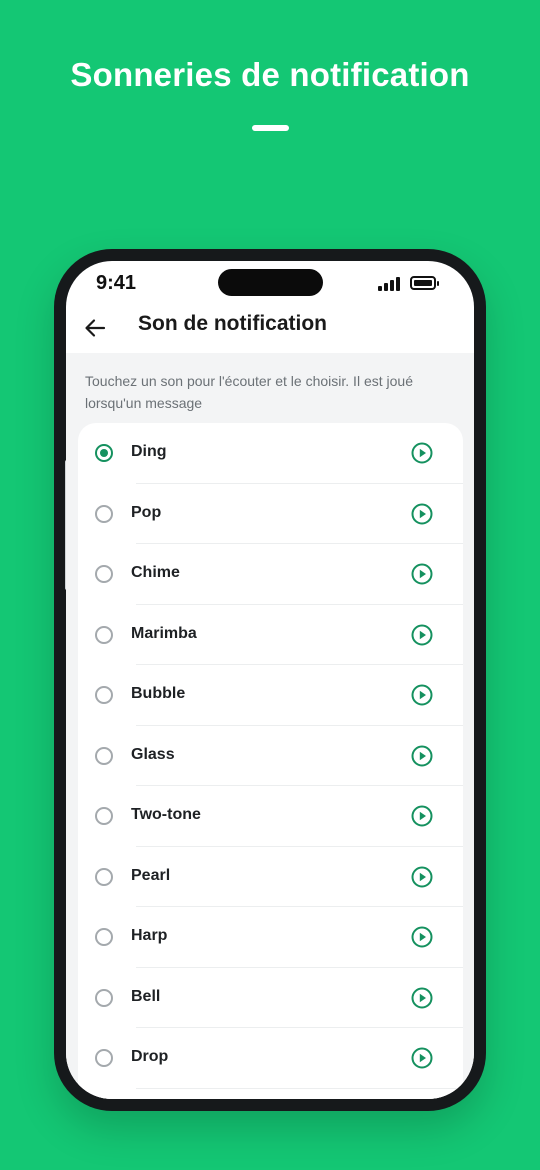 This screenshot has height=1170, width=540. I want to click on sound-option-label: Chime, so click(155, 572).